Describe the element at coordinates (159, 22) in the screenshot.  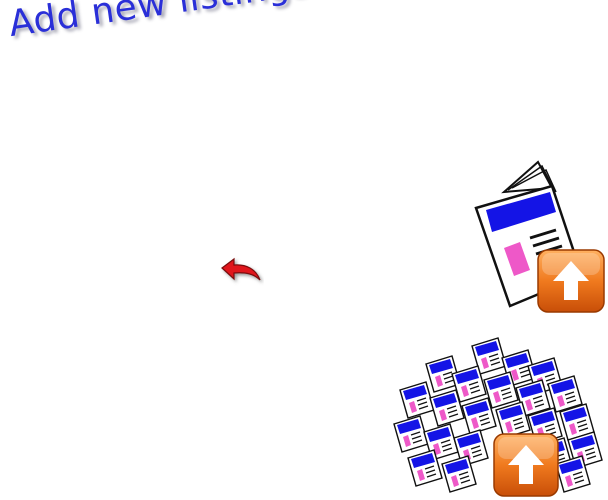
I see `page-title: Add new listings` at that location.